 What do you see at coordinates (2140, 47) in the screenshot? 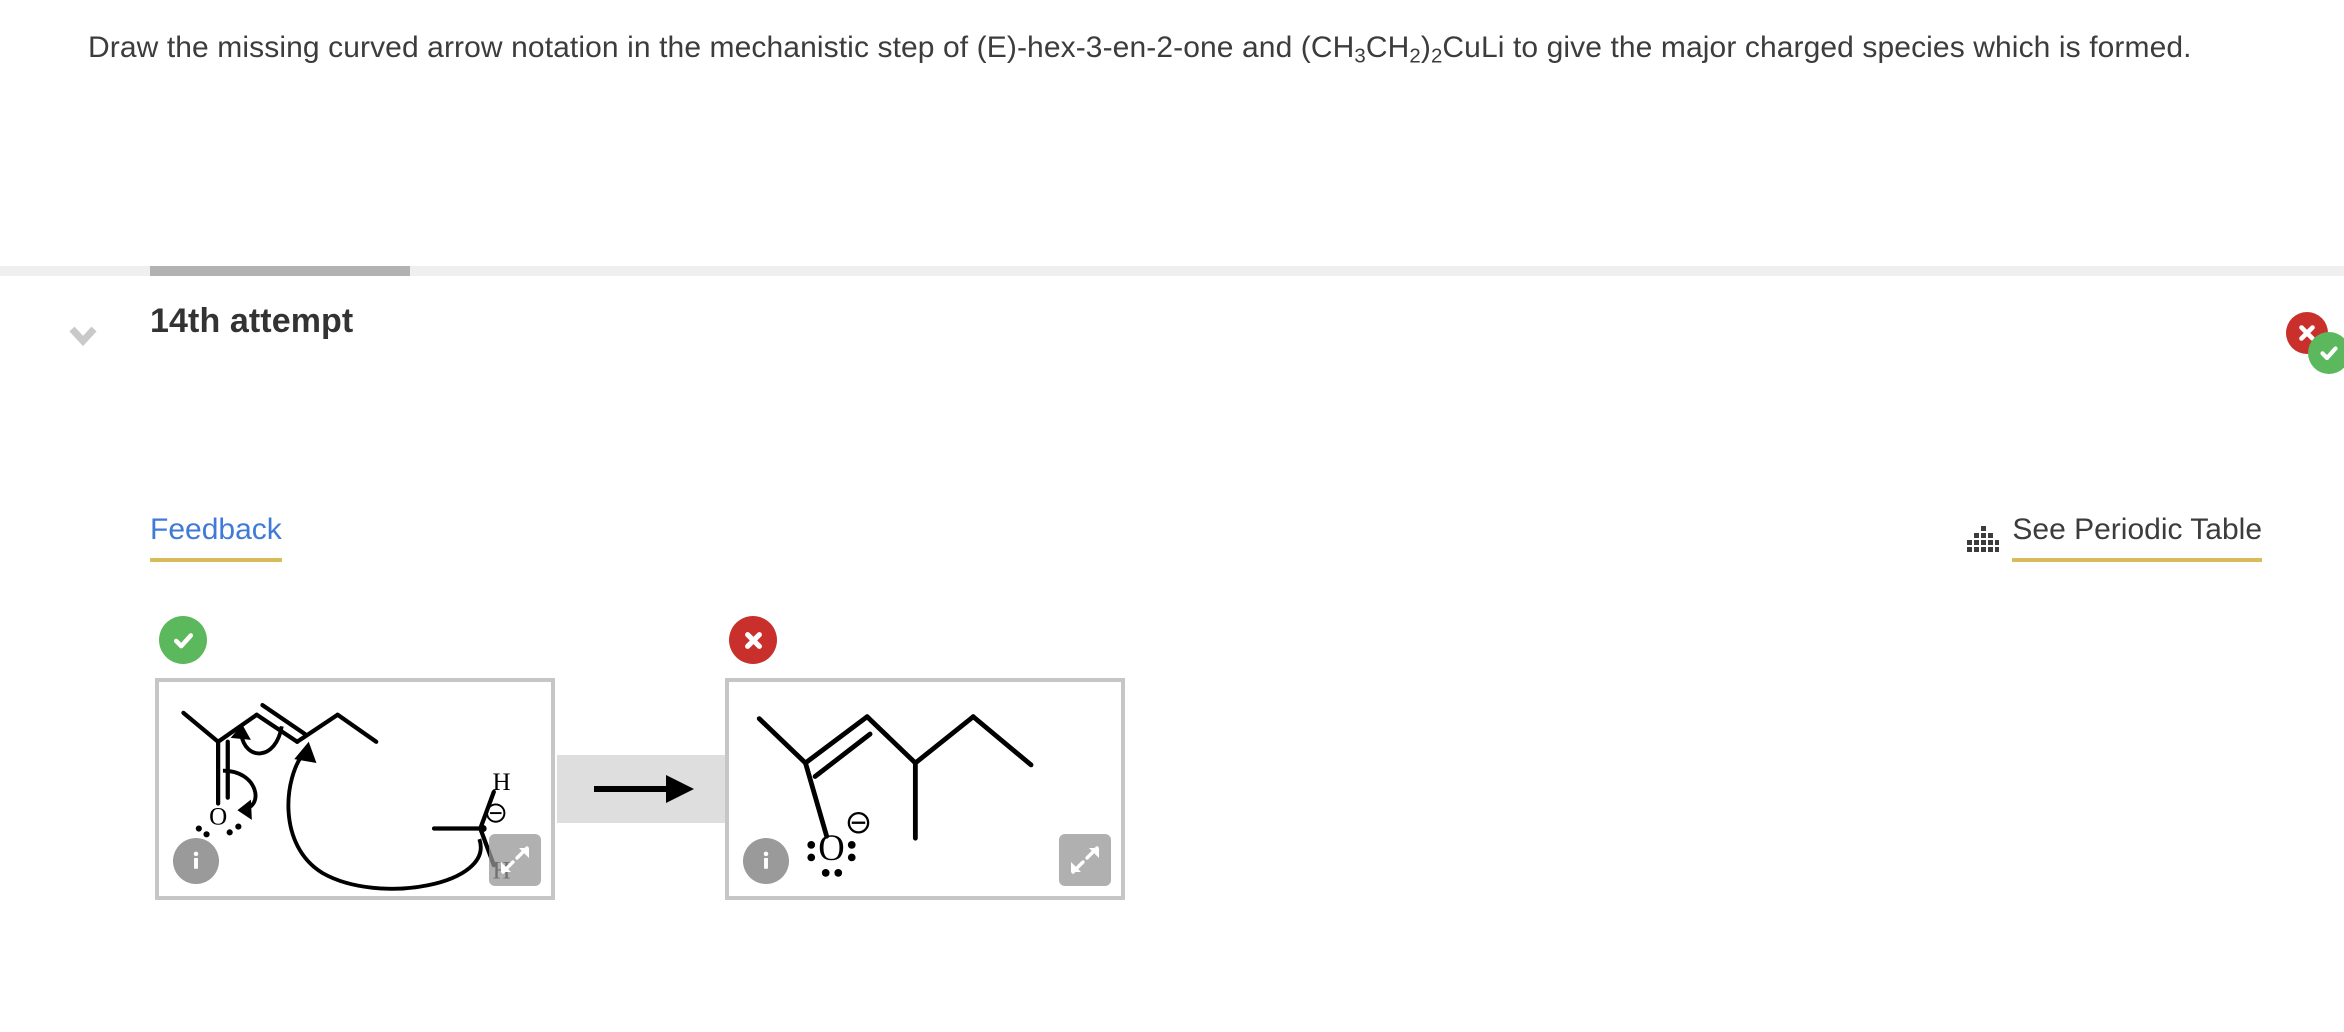
I see `question-text-line-2: formed.` at bounding box center [2140, 47].